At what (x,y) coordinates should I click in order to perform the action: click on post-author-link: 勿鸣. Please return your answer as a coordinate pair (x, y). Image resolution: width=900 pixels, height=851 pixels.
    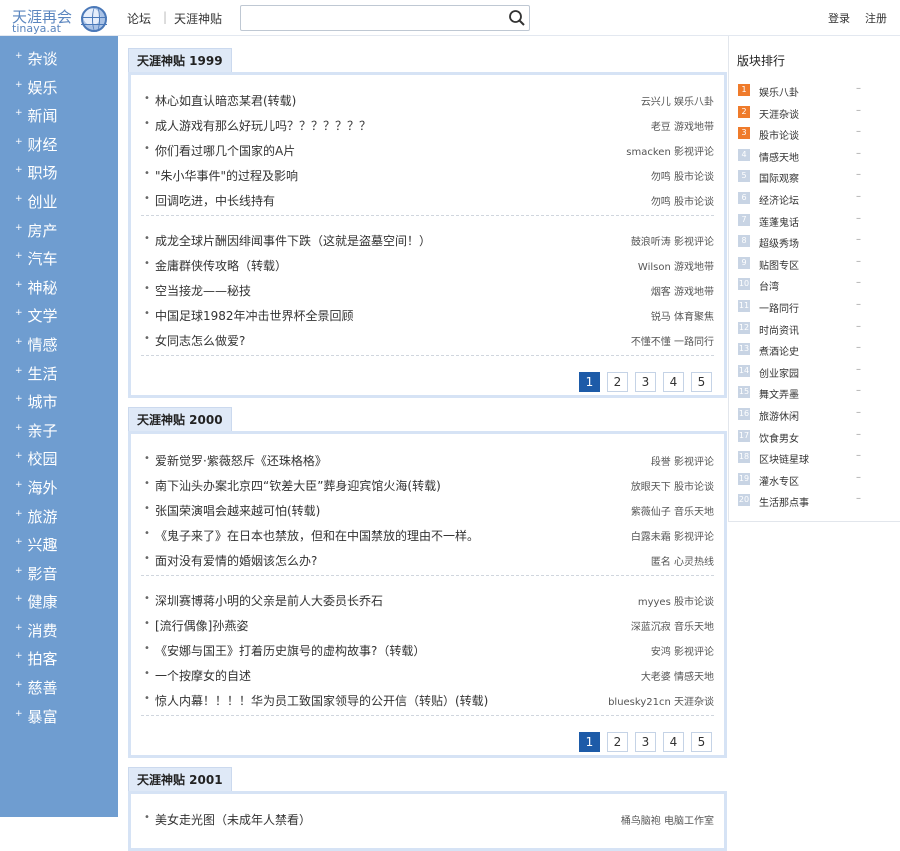
    Looking at the image, I should click on (661, 202).